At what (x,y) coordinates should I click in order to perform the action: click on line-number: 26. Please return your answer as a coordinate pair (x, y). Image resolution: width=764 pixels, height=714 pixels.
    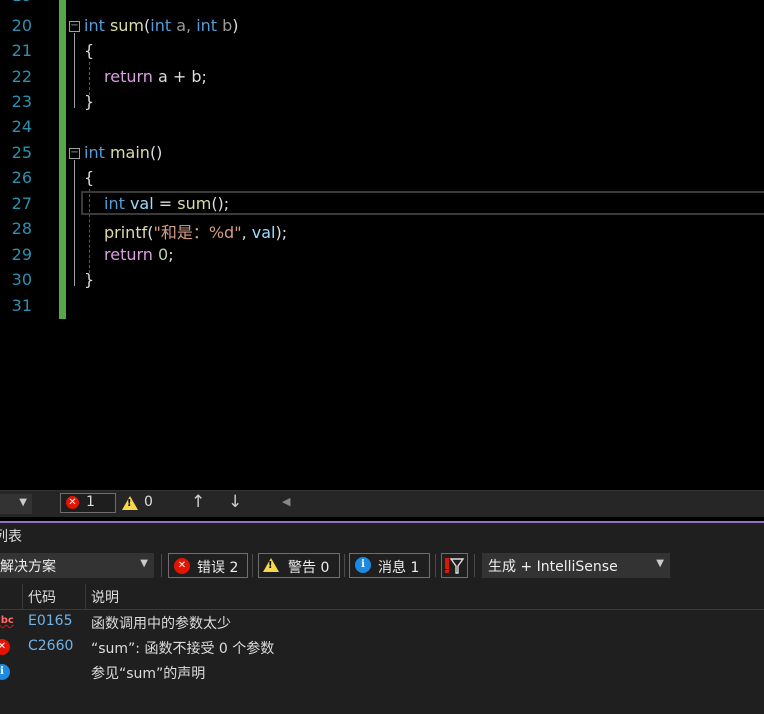
    Looking at the image, I should click on (21, 177).